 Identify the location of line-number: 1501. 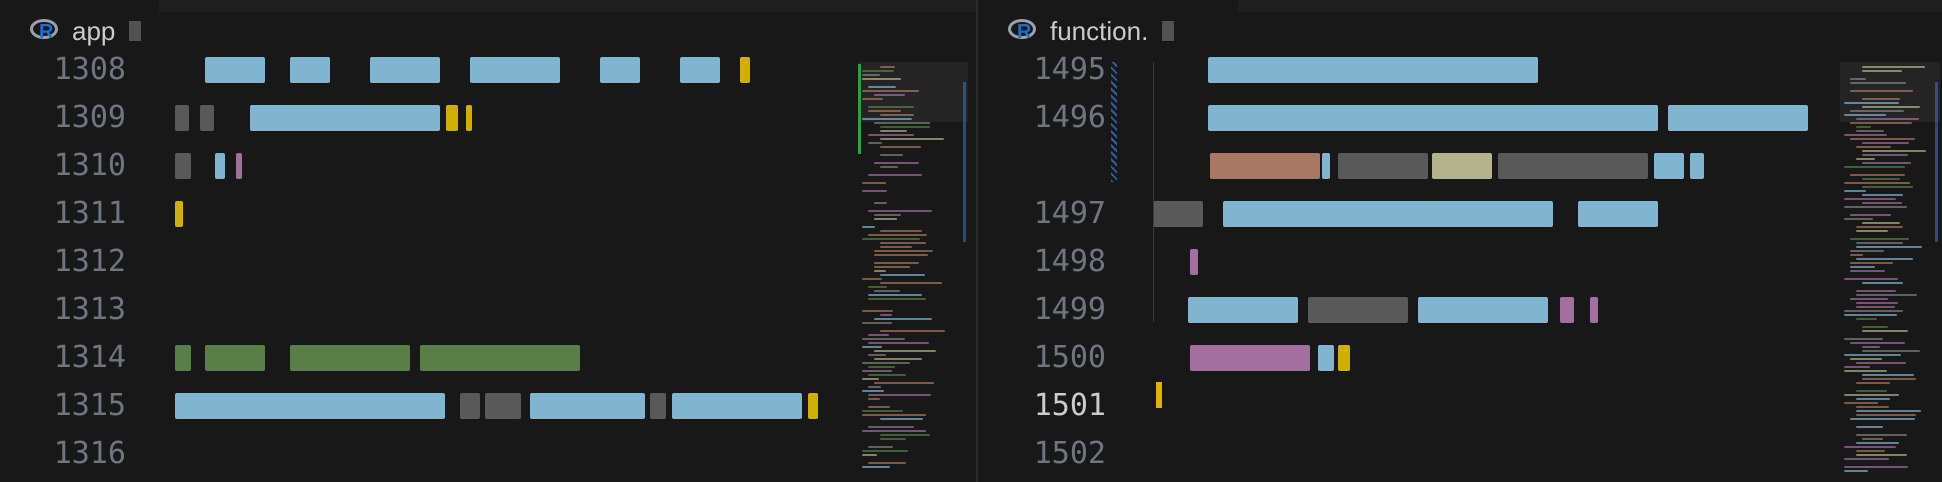
(1069, 405).